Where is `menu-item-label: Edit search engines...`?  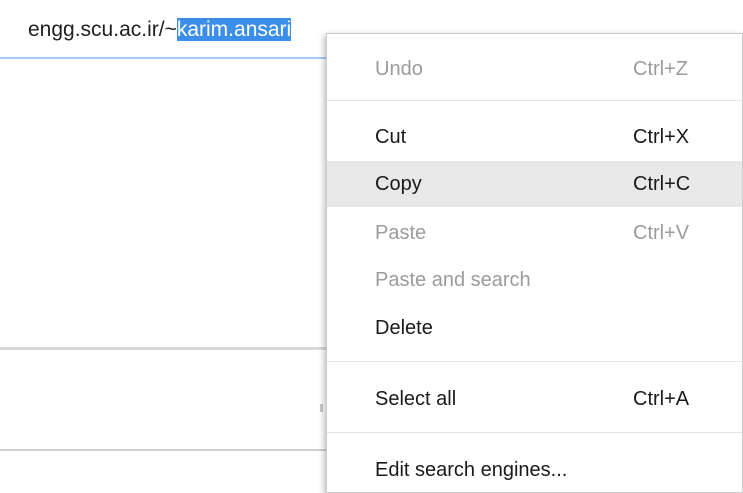
menu-item-label: Edit search engines... is located at coordinates (471, 470).